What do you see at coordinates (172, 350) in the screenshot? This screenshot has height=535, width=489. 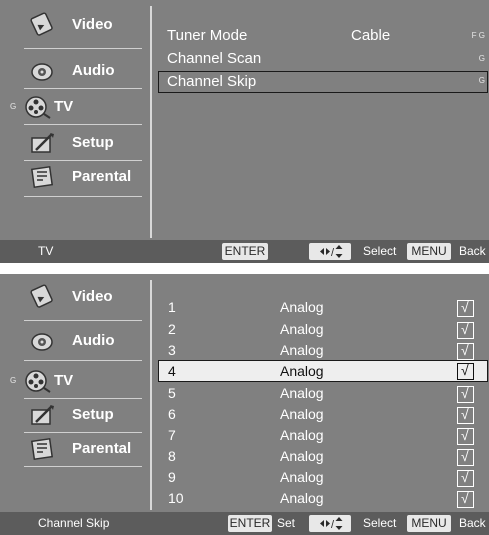 I see `channel-number: 3` at bounding box center [172, 350].